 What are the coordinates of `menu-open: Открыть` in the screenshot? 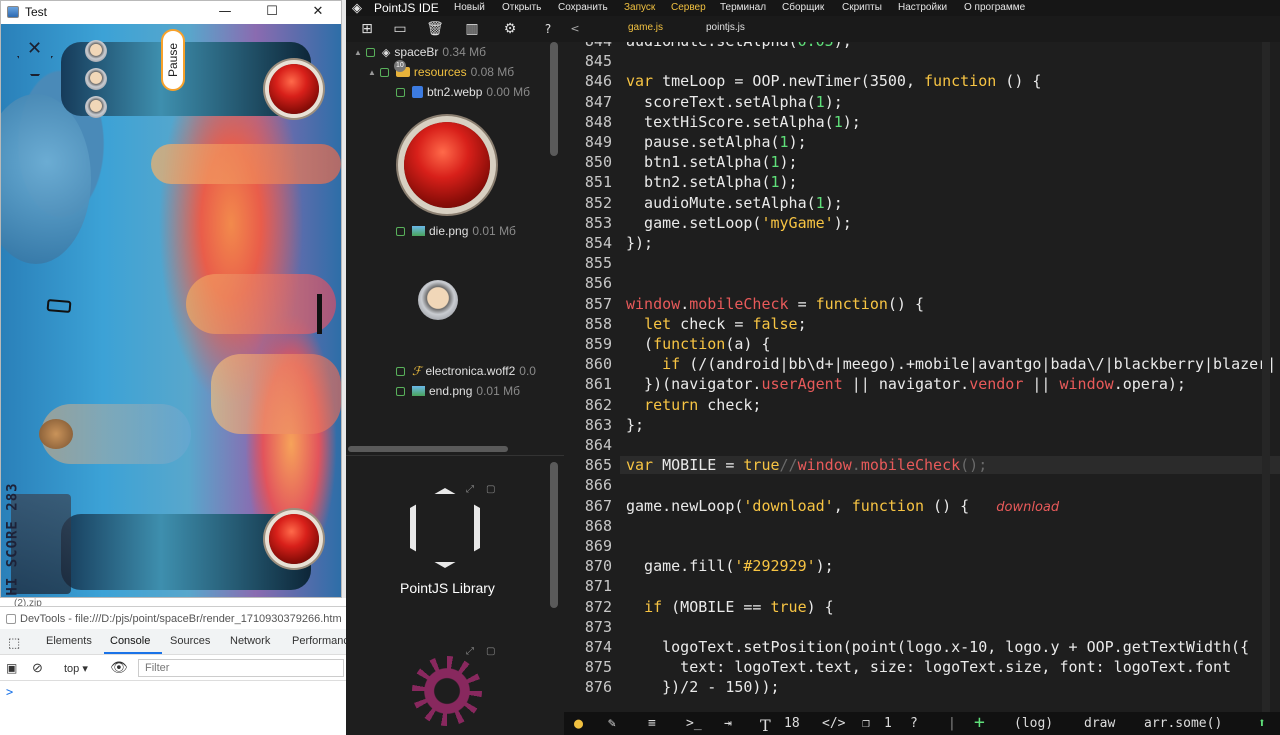 It's located at (521, 7).